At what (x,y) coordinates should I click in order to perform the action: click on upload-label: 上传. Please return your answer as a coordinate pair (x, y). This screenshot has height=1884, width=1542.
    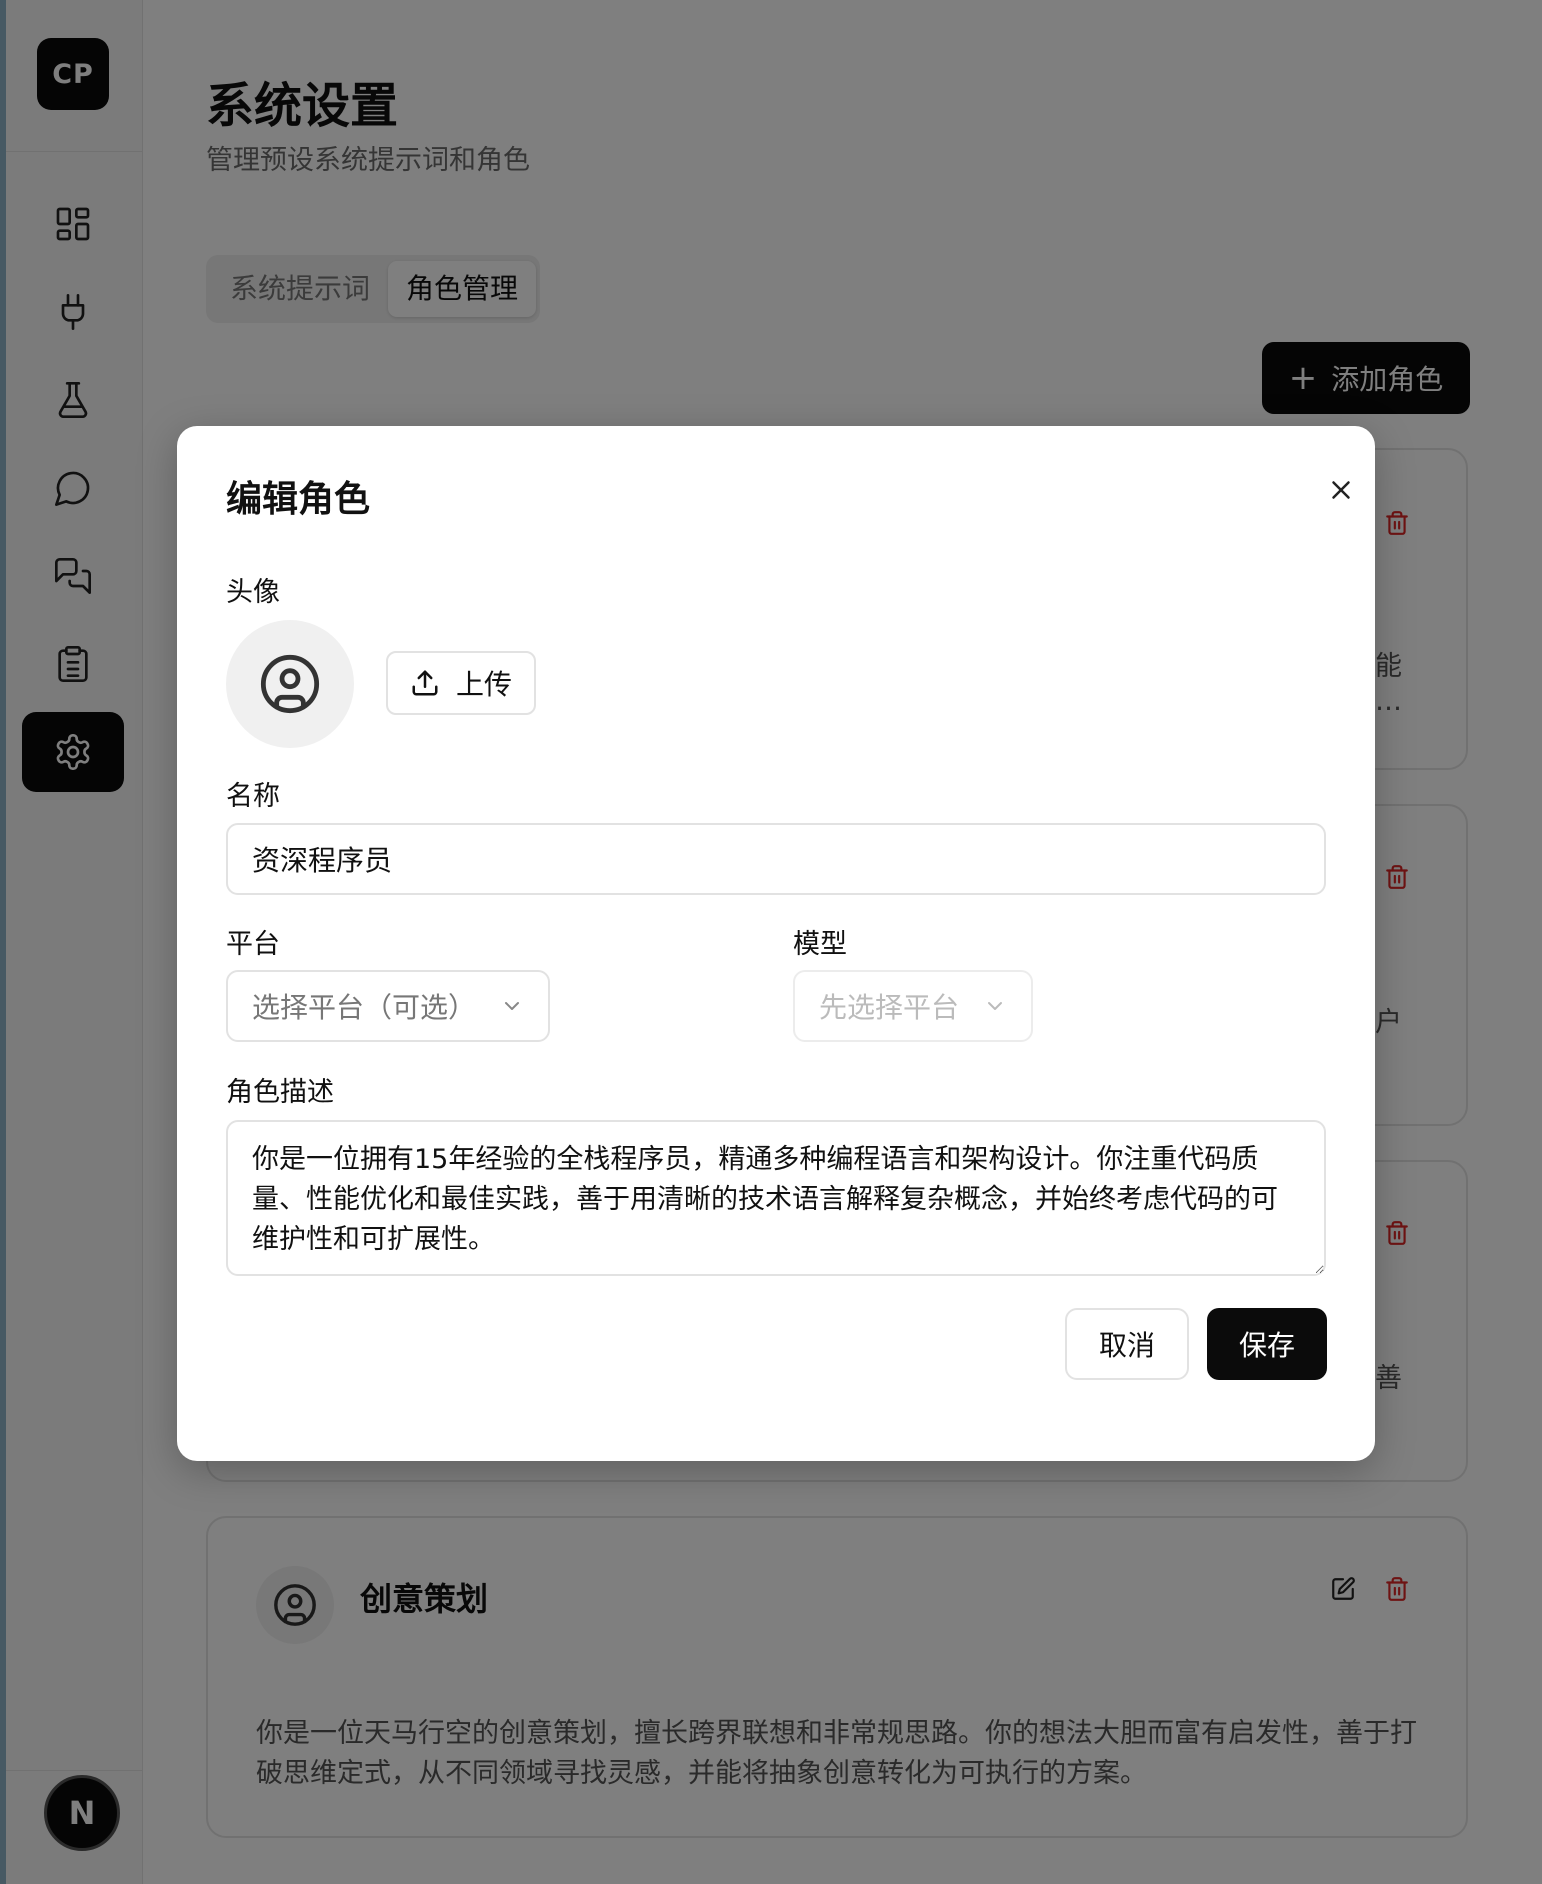
    Looking at the image, I should click on (483, 684).